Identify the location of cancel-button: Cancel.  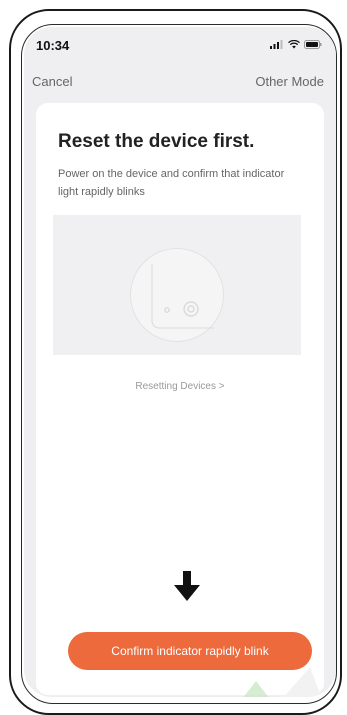
(52, 81).